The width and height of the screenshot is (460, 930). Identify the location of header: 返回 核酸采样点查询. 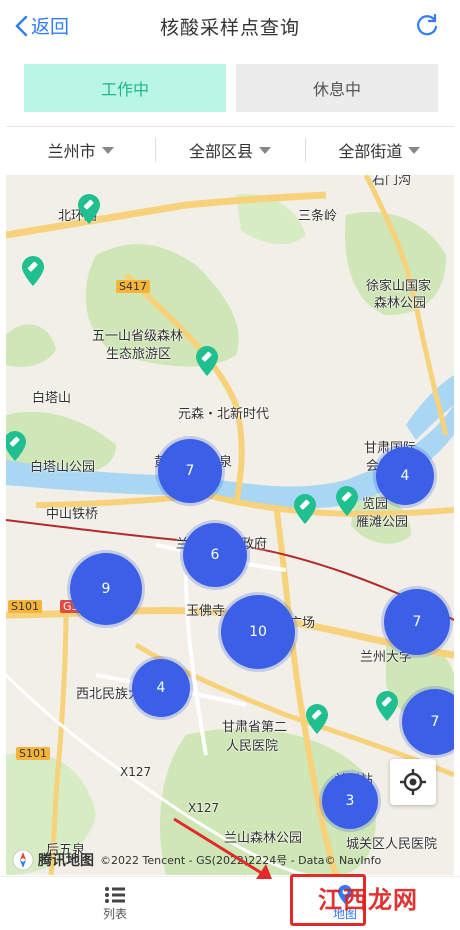
(230, 26).